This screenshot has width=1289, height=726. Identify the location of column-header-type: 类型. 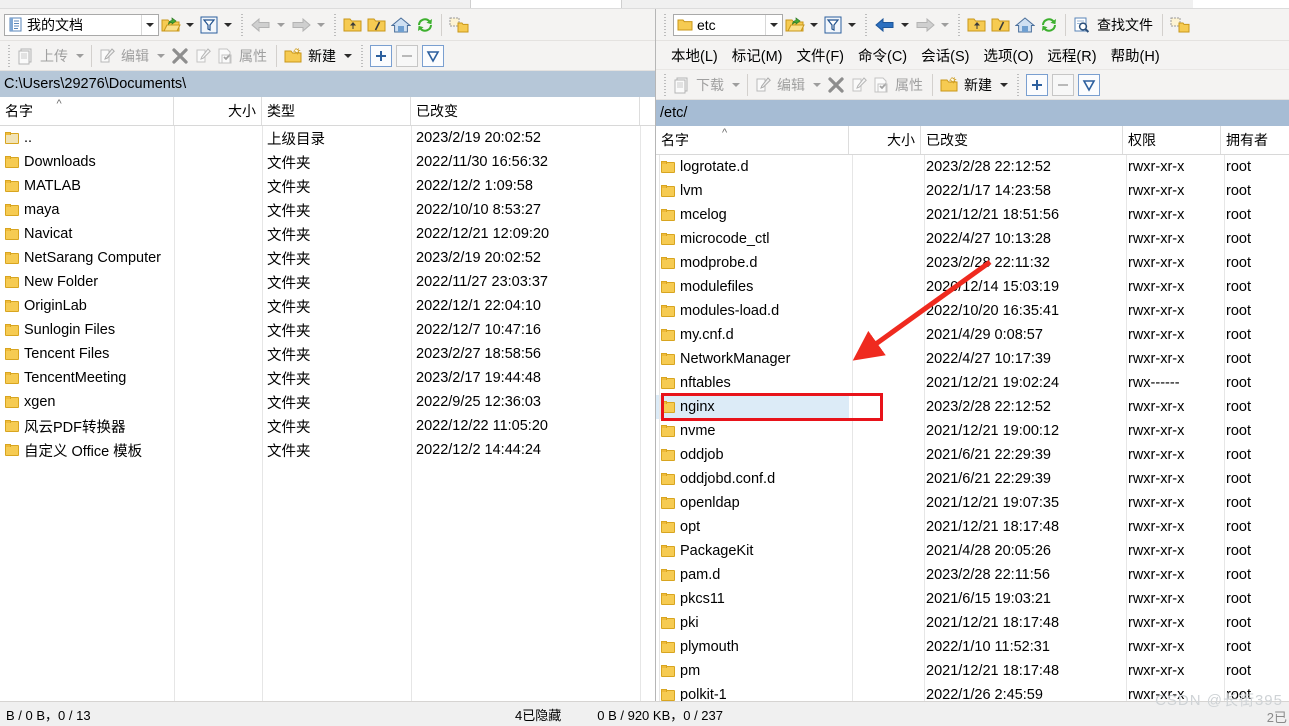
(336, 111).